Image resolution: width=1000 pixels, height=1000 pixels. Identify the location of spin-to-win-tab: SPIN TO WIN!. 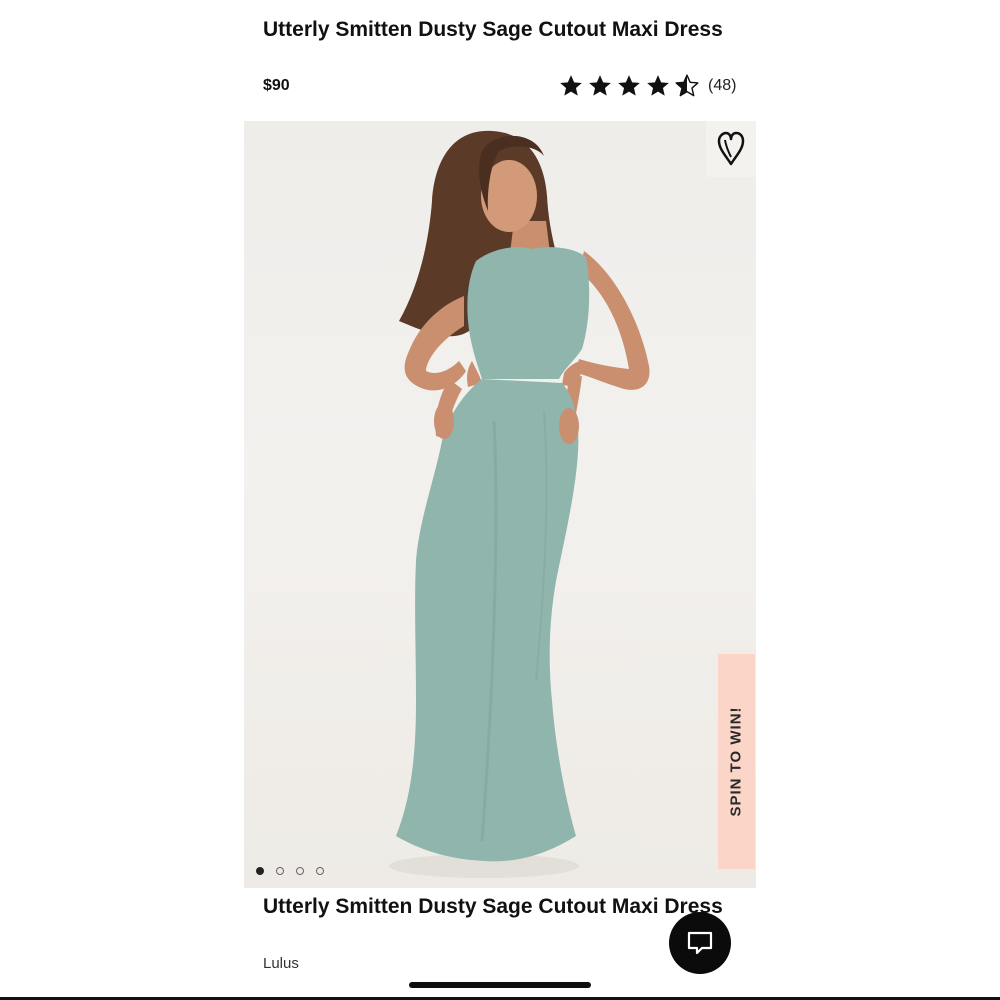
(736, 761).